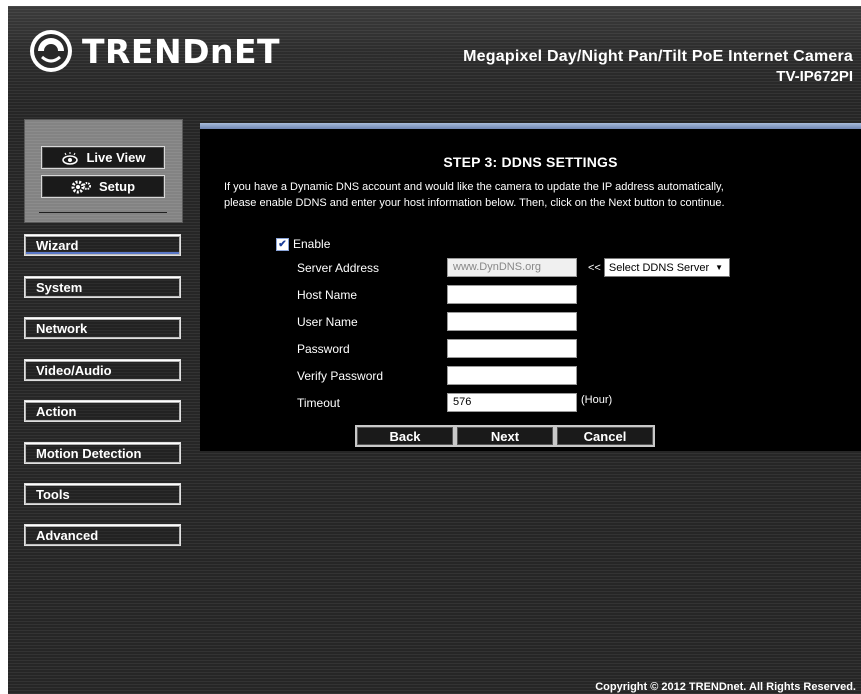 This screenshot has width=861, height=694. I want to click on sidebar-item-label: Network, so click(102, 328).